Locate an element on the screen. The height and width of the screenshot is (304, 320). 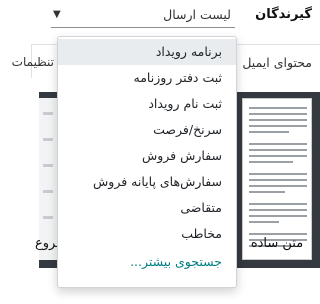
dropdown-item-journal-entry: ثبت دفتر روزنامه is located at coordinates (147, 78).